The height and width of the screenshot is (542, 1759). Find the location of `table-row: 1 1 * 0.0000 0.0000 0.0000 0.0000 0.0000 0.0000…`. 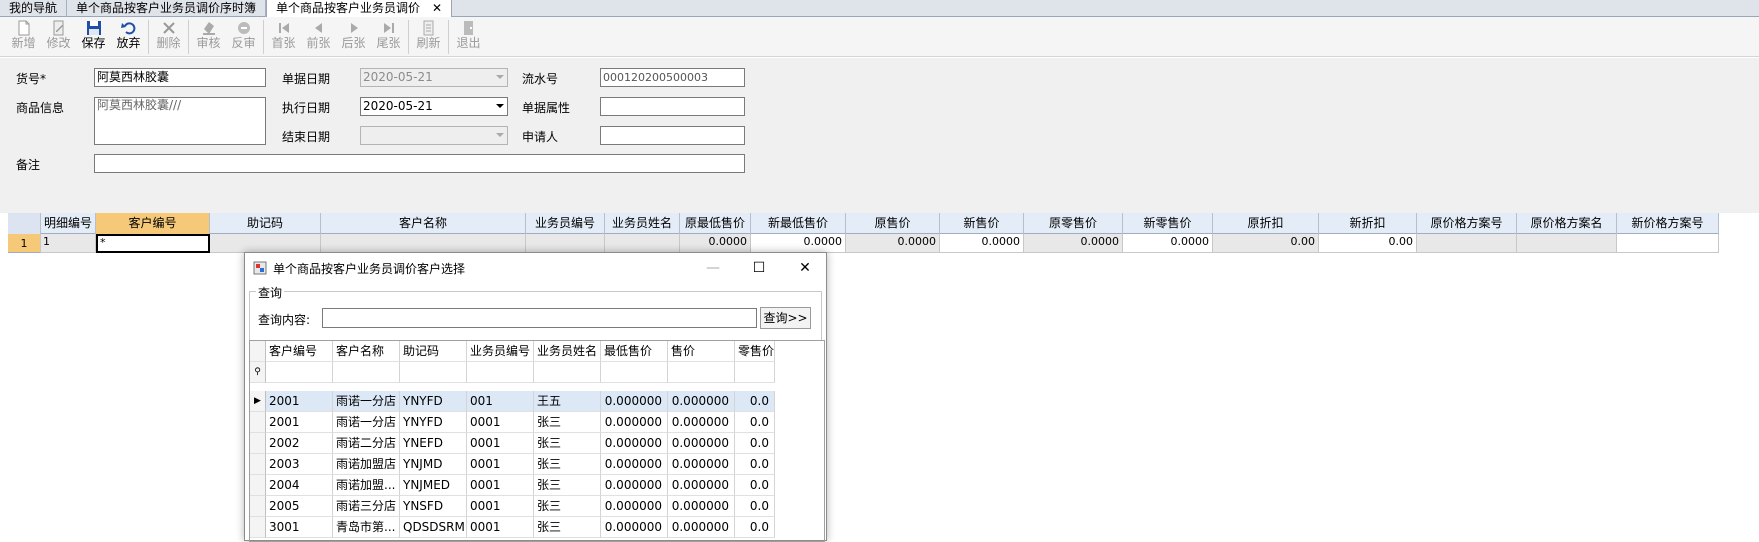

table-row: 1 1 * 0.0000 0.0000 0.0000 0.0000 0.0000 0.0000… is located at coordinates (863, 243).